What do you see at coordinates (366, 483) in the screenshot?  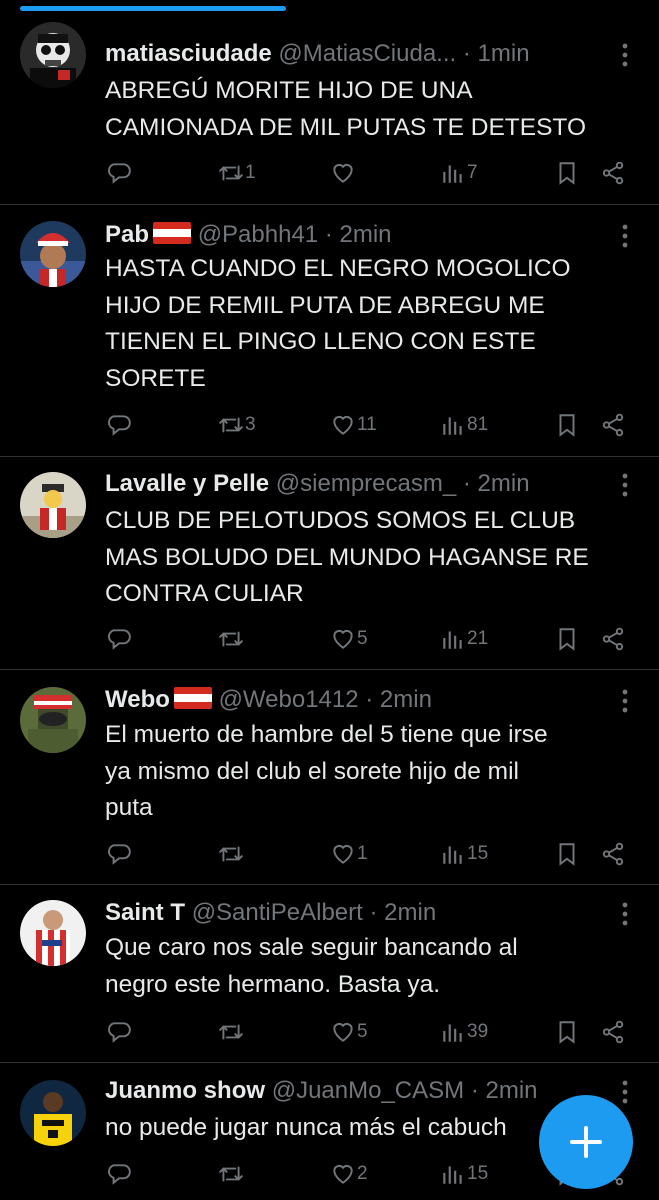 I see `user-handle: @siemprecasm_` at bounding box center [366, 483].